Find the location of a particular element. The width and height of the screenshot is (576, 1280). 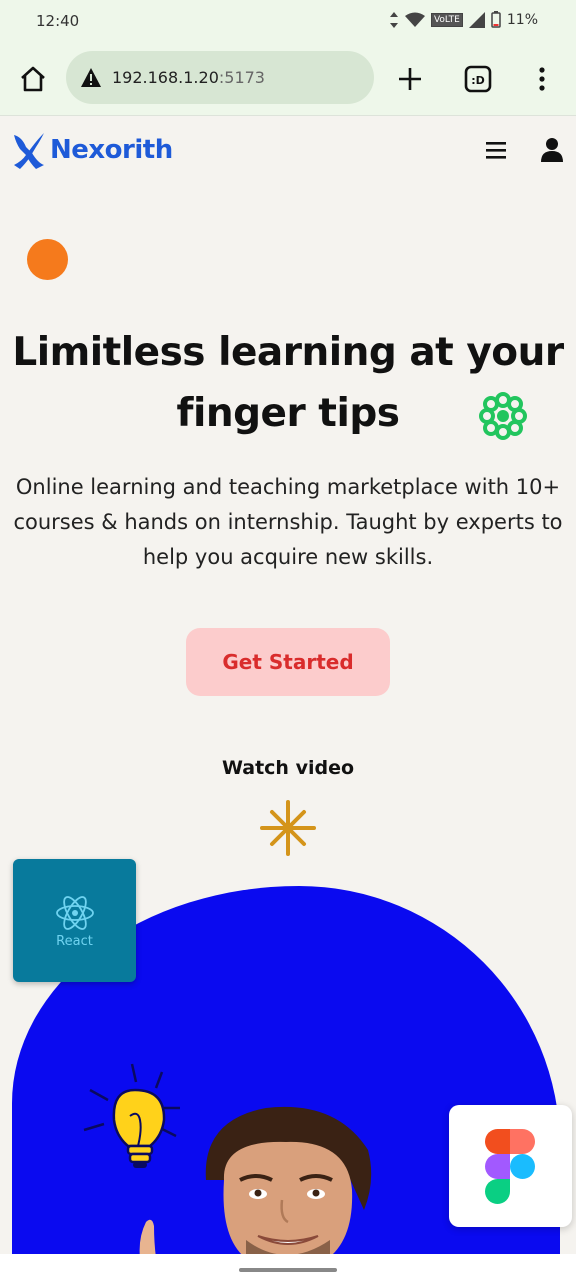

hero-title-line2: finger tips is located at coordinates (288, 413).